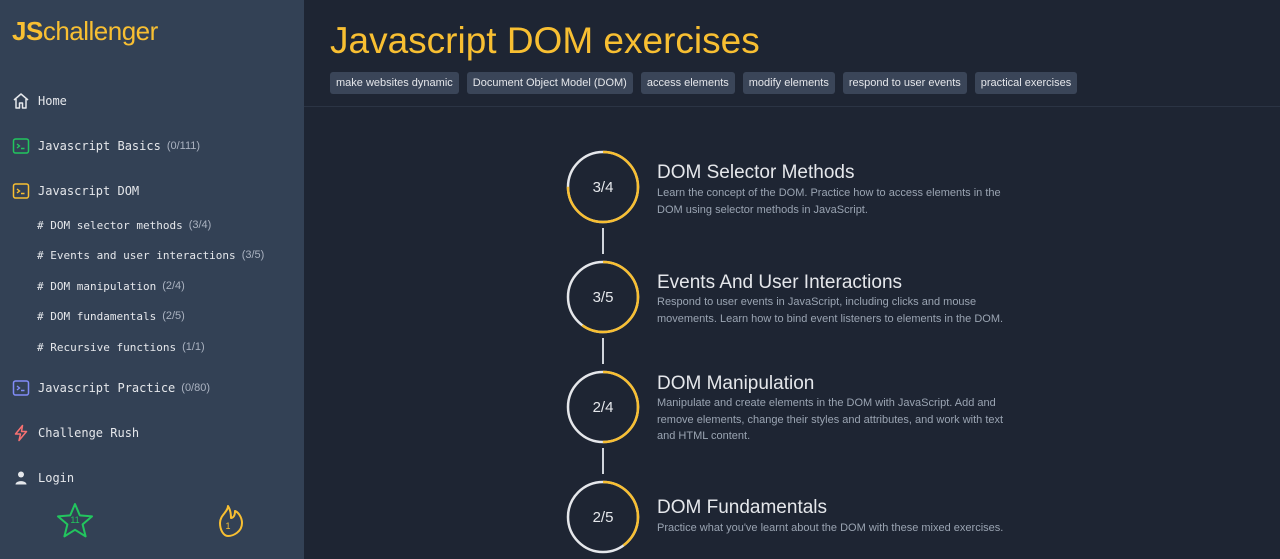 This screenshot has height=559, width=1280. I want to click on sidebar-item-label: Javascript Practice, so click(107, 388).